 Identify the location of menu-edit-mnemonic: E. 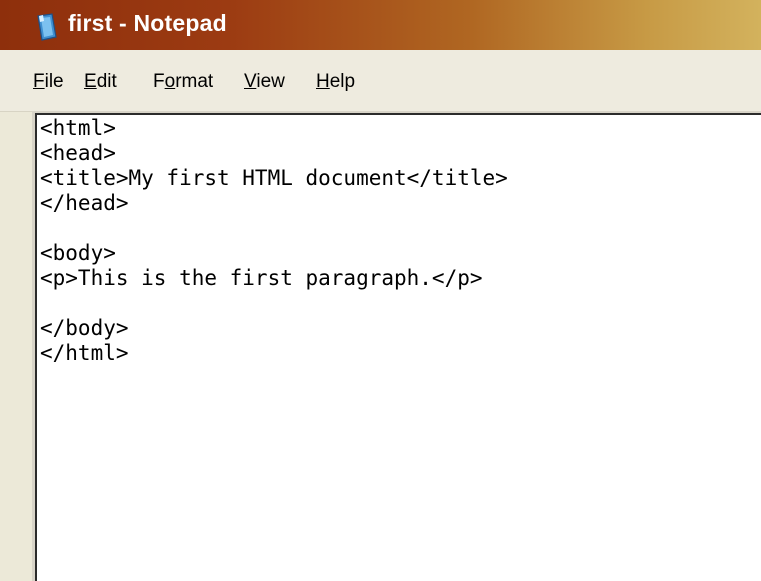
(90, 81).